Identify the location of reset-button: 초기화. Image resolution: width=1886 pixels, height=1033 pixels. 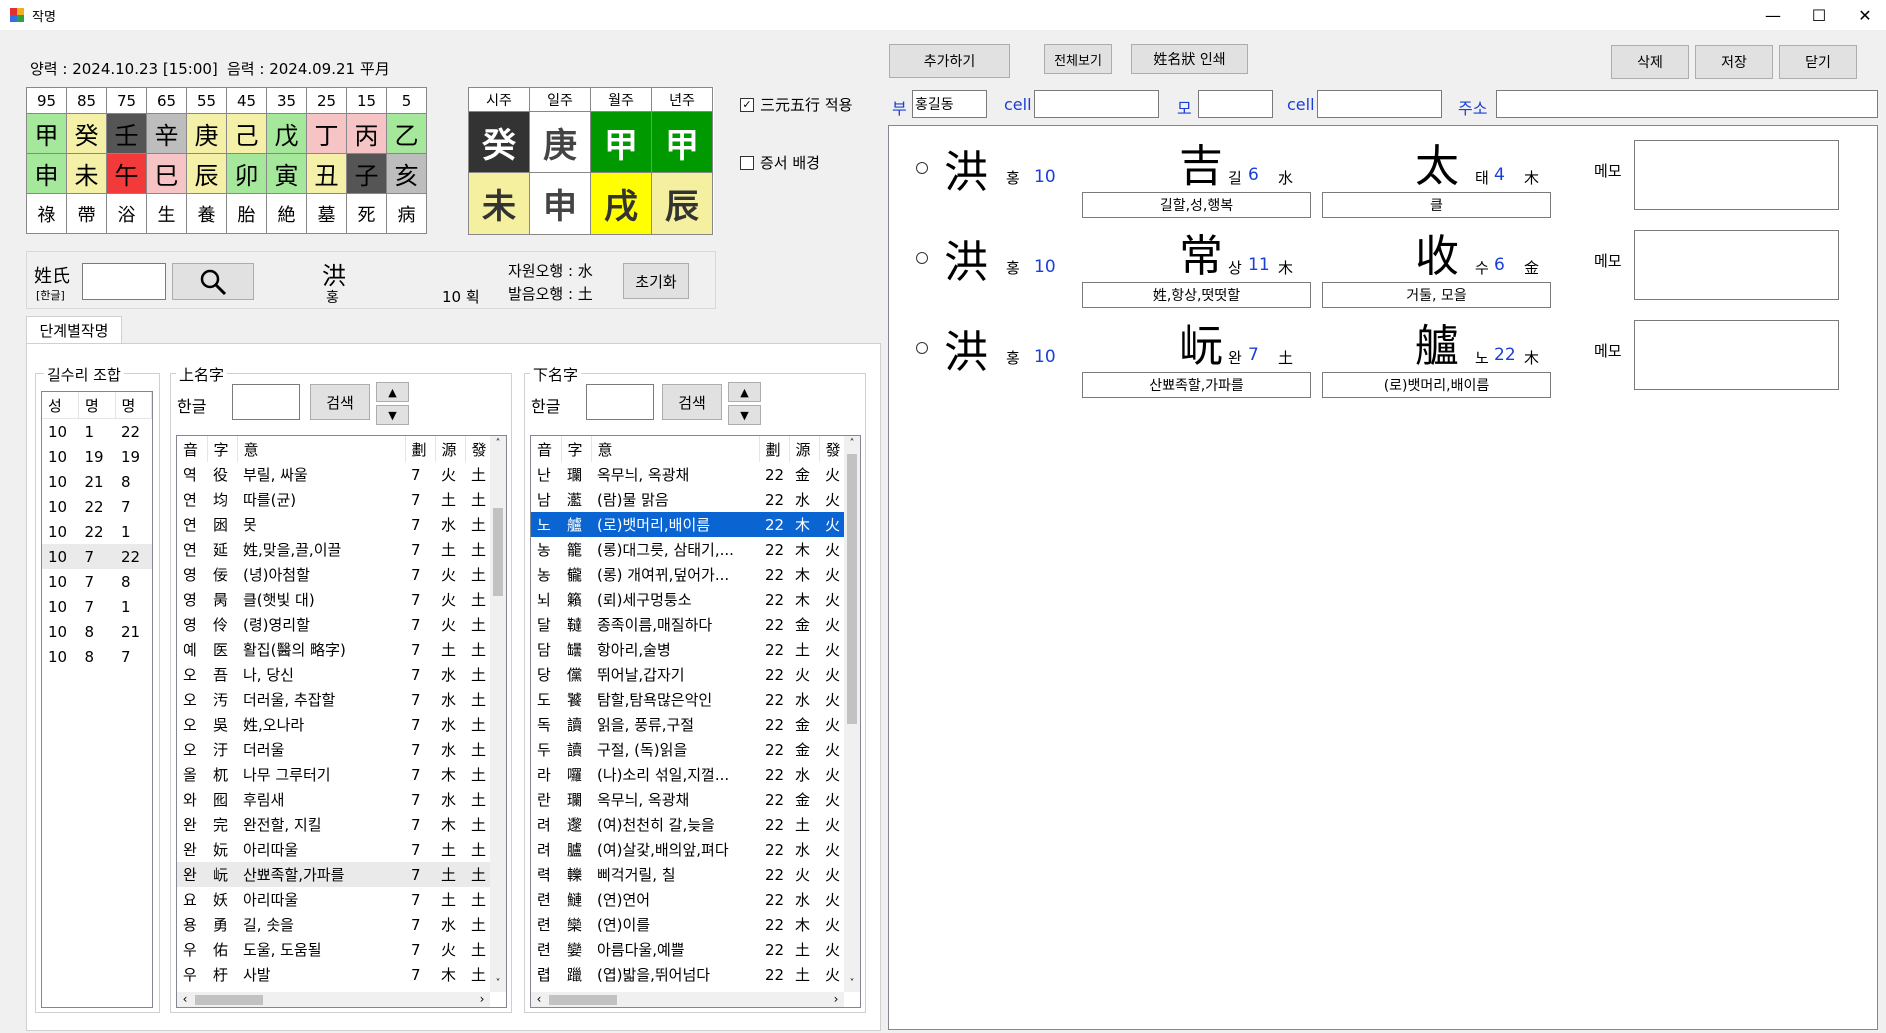
(656, 281).